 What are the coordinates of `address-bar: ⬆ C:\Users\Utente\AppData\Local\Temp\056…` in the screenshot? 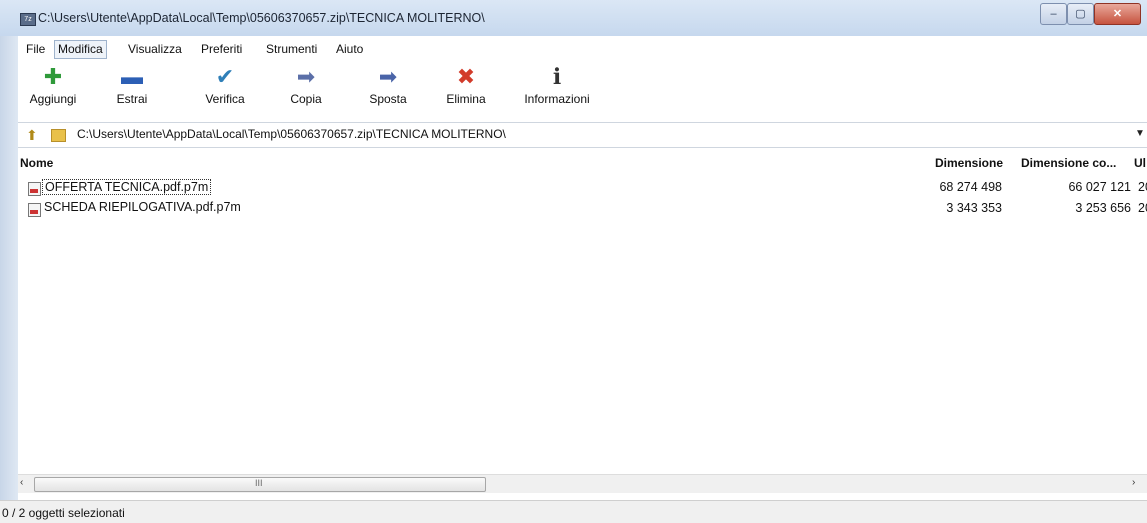 It's located at (582, 135).